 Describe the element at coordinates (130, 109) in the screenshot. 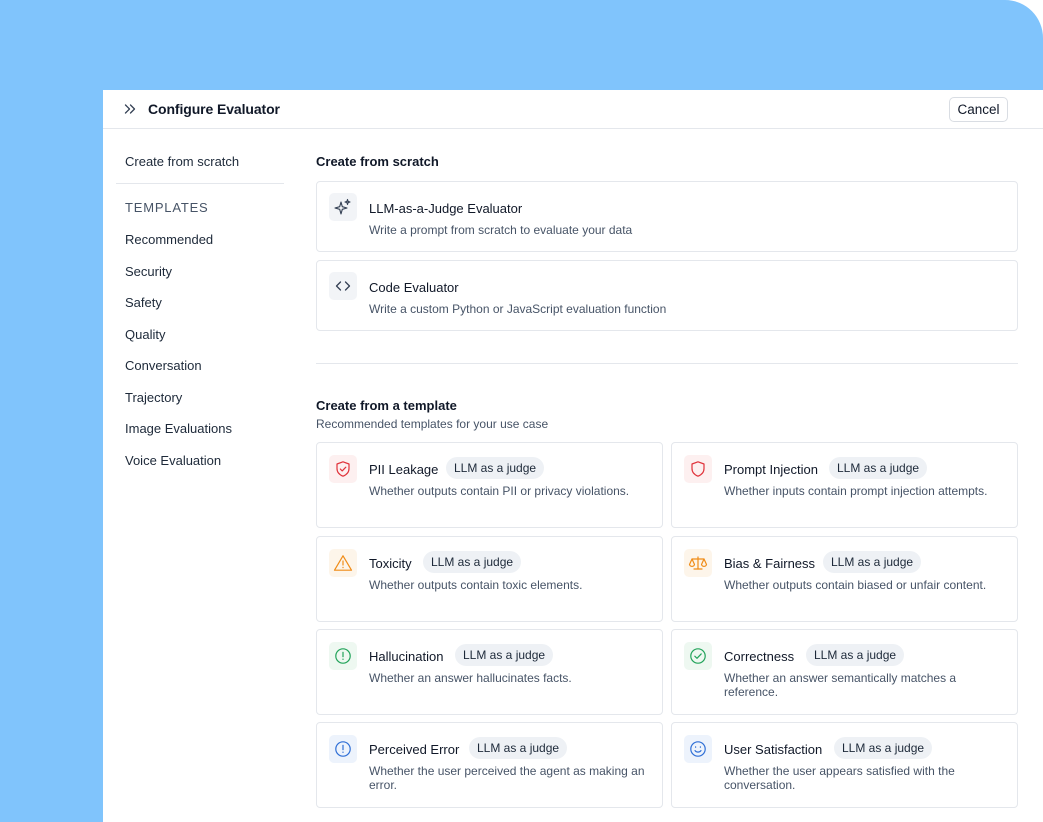

I see `collapse-chevrons-icon` at that location.